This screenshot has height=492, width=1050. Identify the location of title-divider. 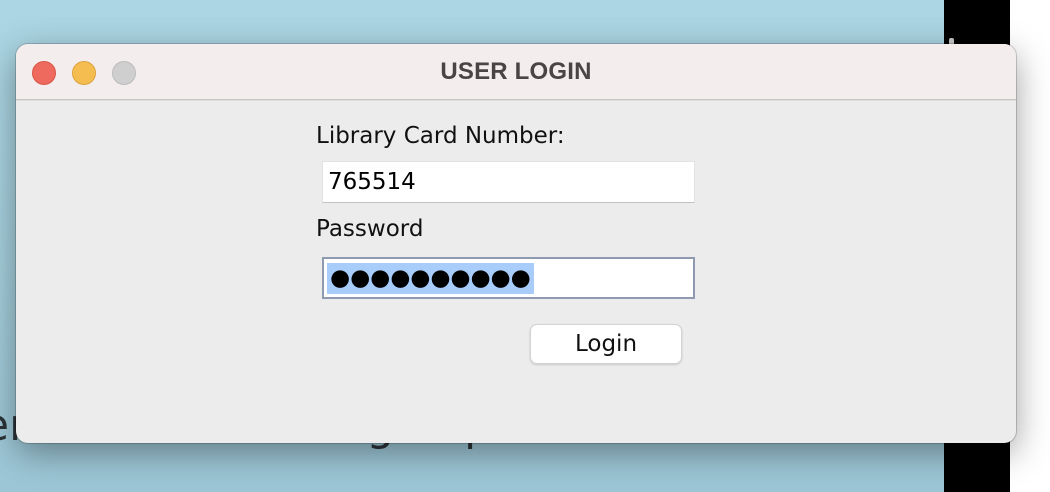
(516, 100).